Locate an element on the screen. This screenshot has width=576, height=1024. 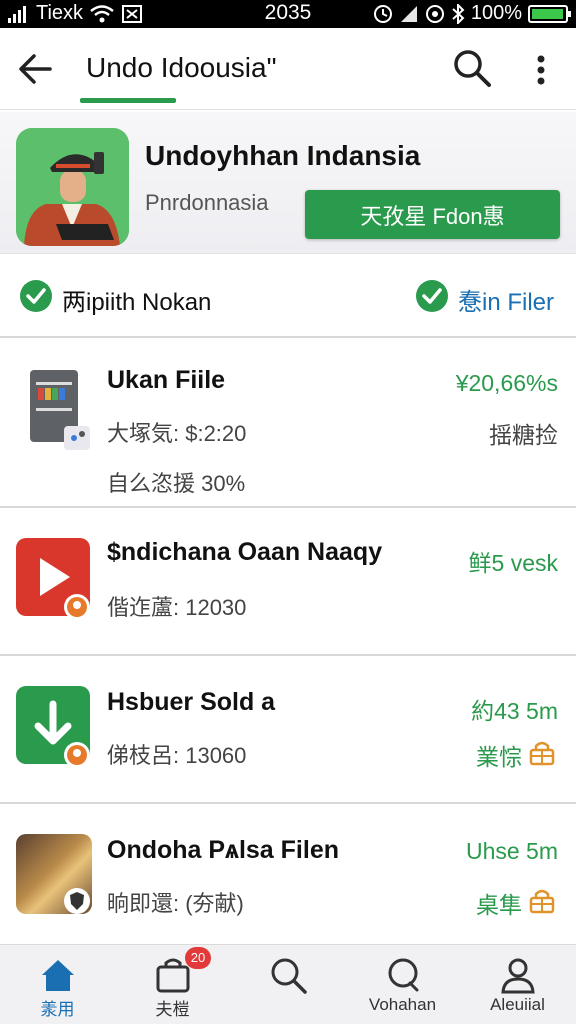
battery-fill is located at coordinates (547, 13).